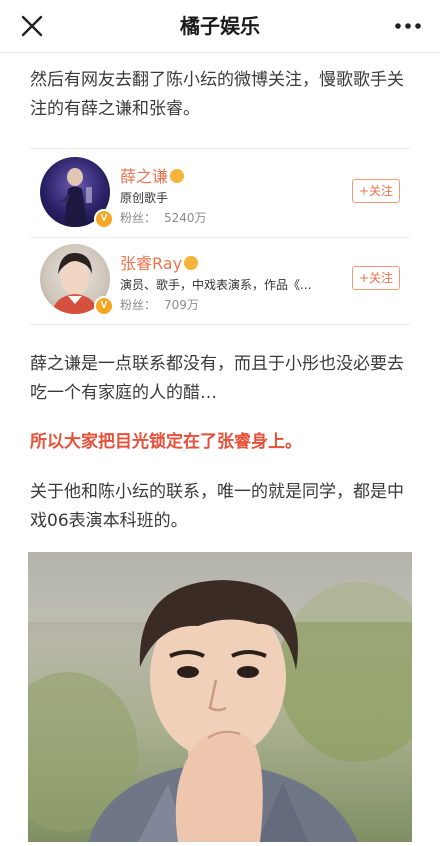 This screenshot has height=846, width=440. I want to click on fans-count: 709万, so click(181, 305).